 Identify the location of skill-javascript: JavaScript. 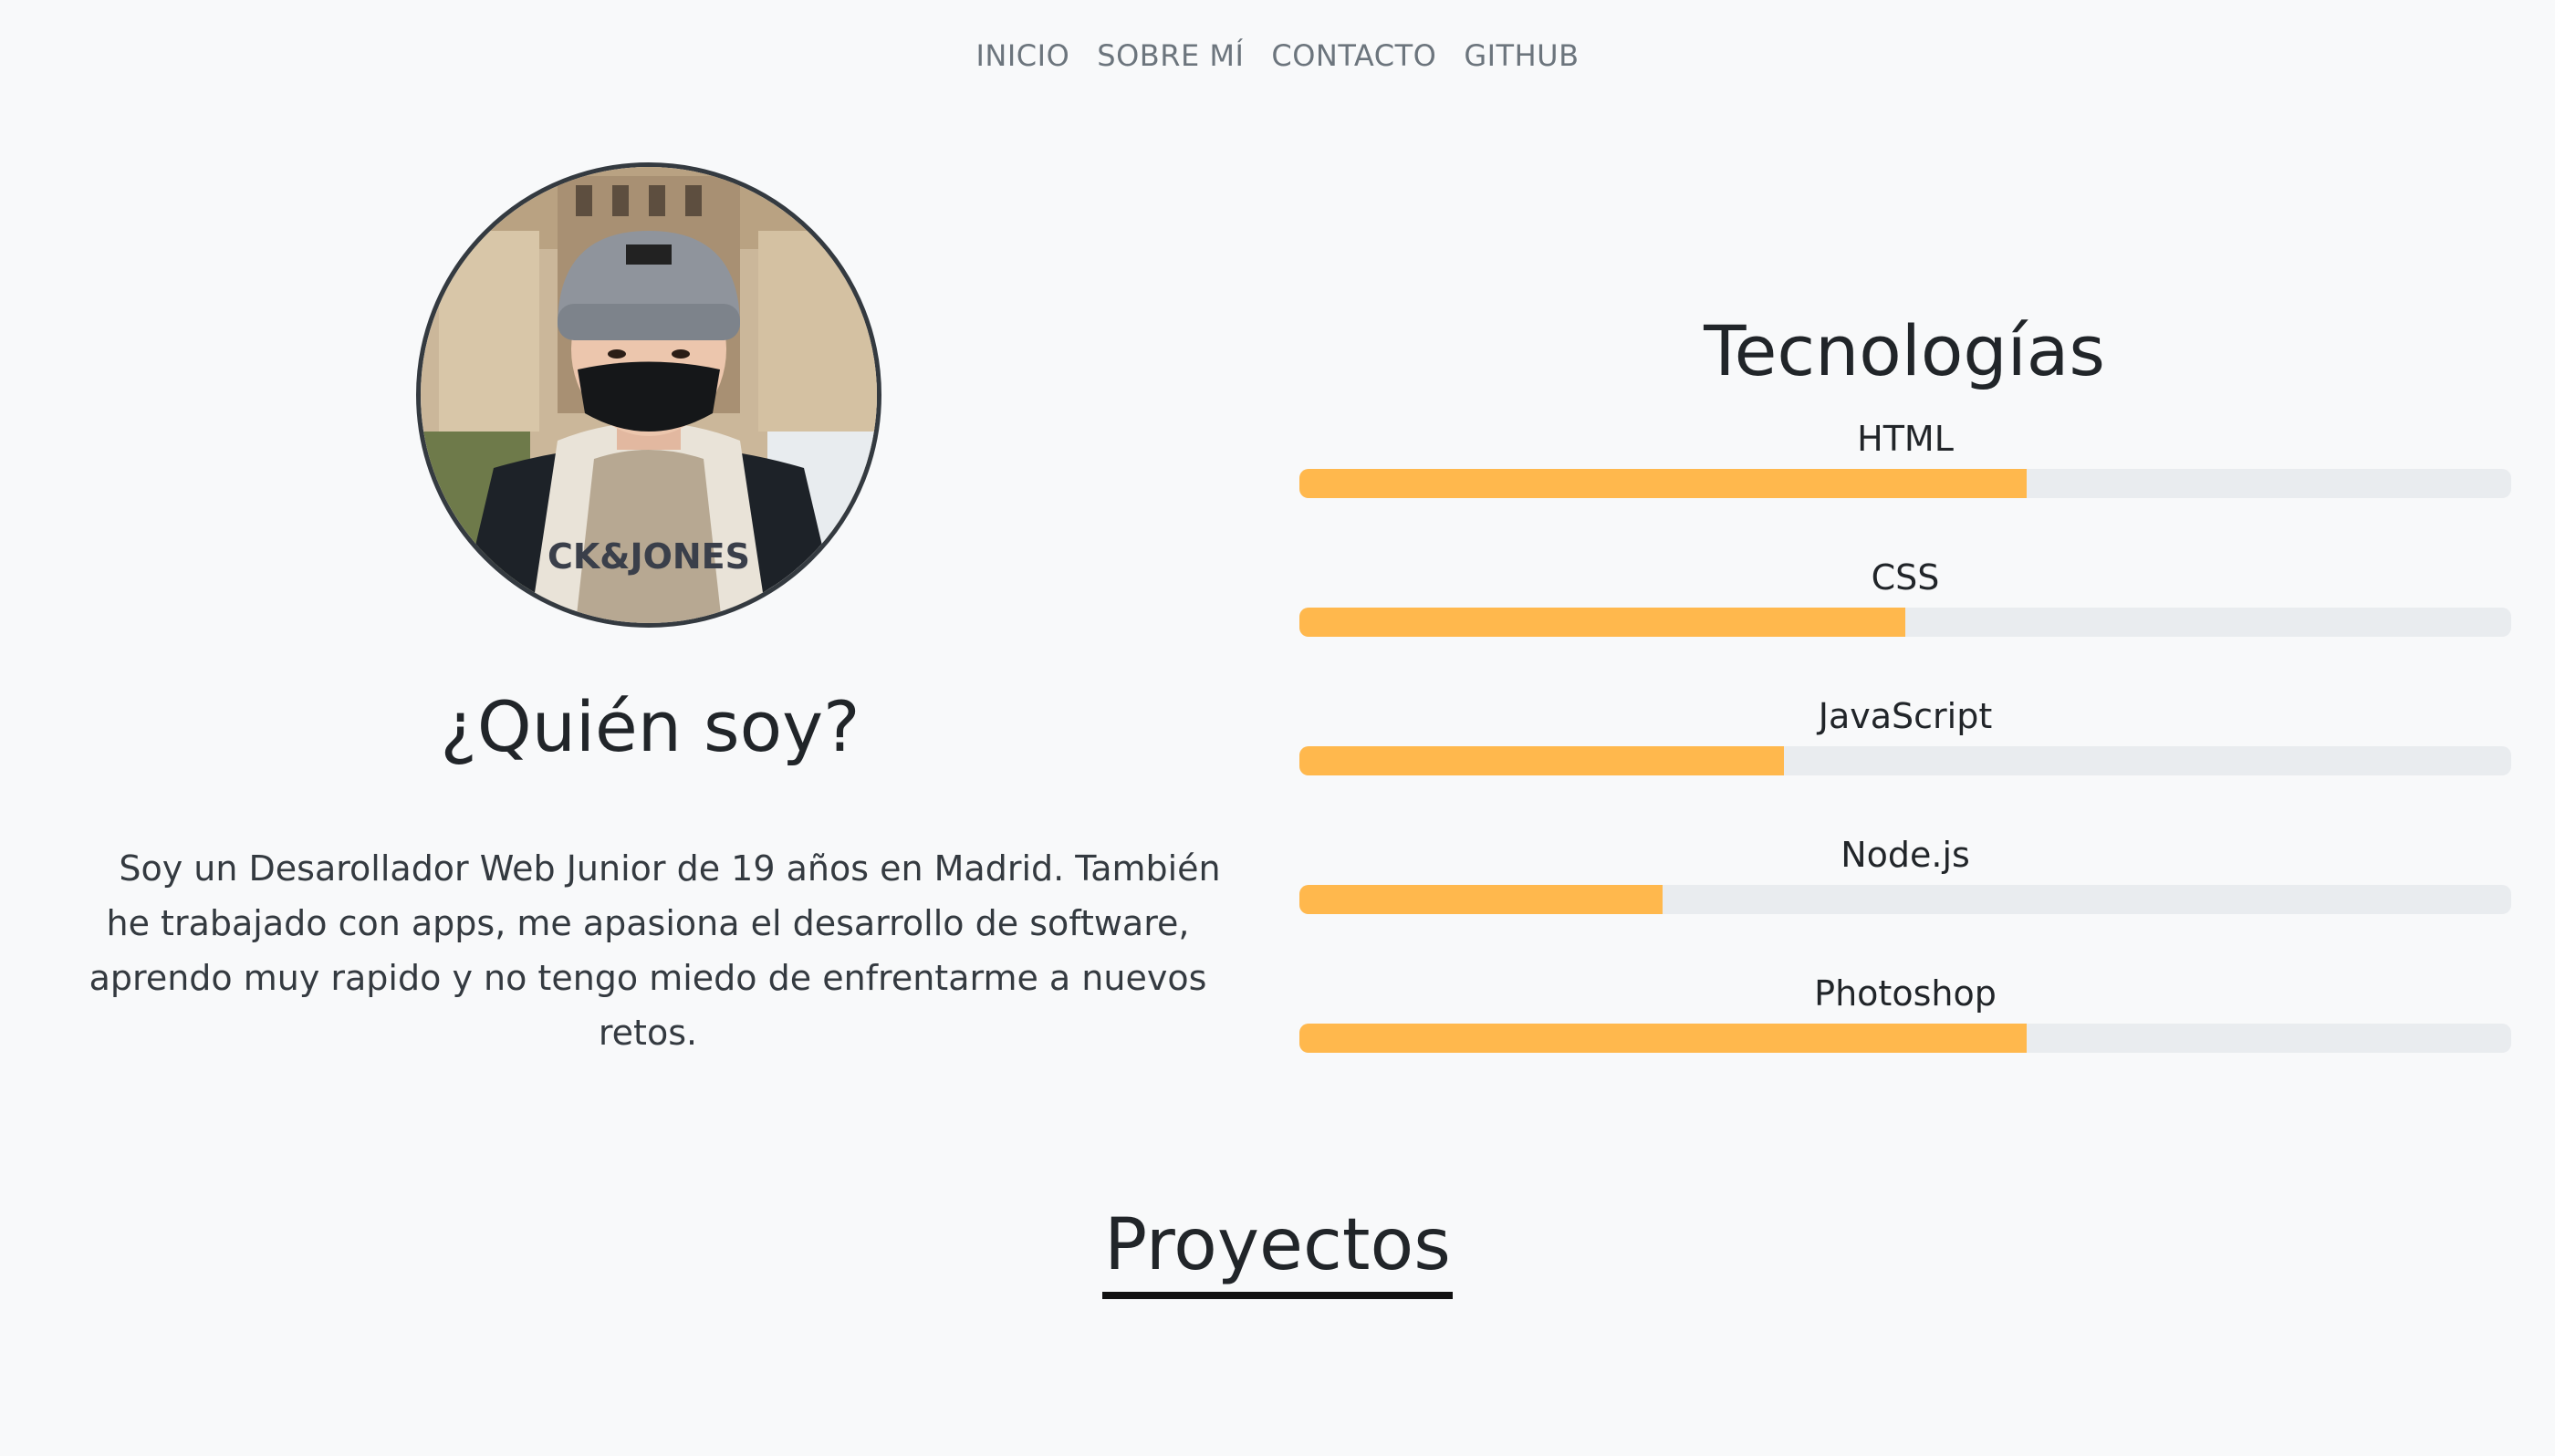
(1905, 762).